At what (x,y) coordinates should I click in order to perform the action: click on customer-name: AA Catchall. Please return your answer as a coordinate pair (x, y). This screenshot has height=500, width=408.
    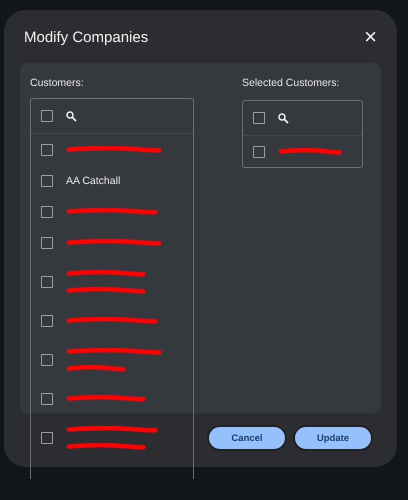
    Looking at the image, I should click on (93, 180).